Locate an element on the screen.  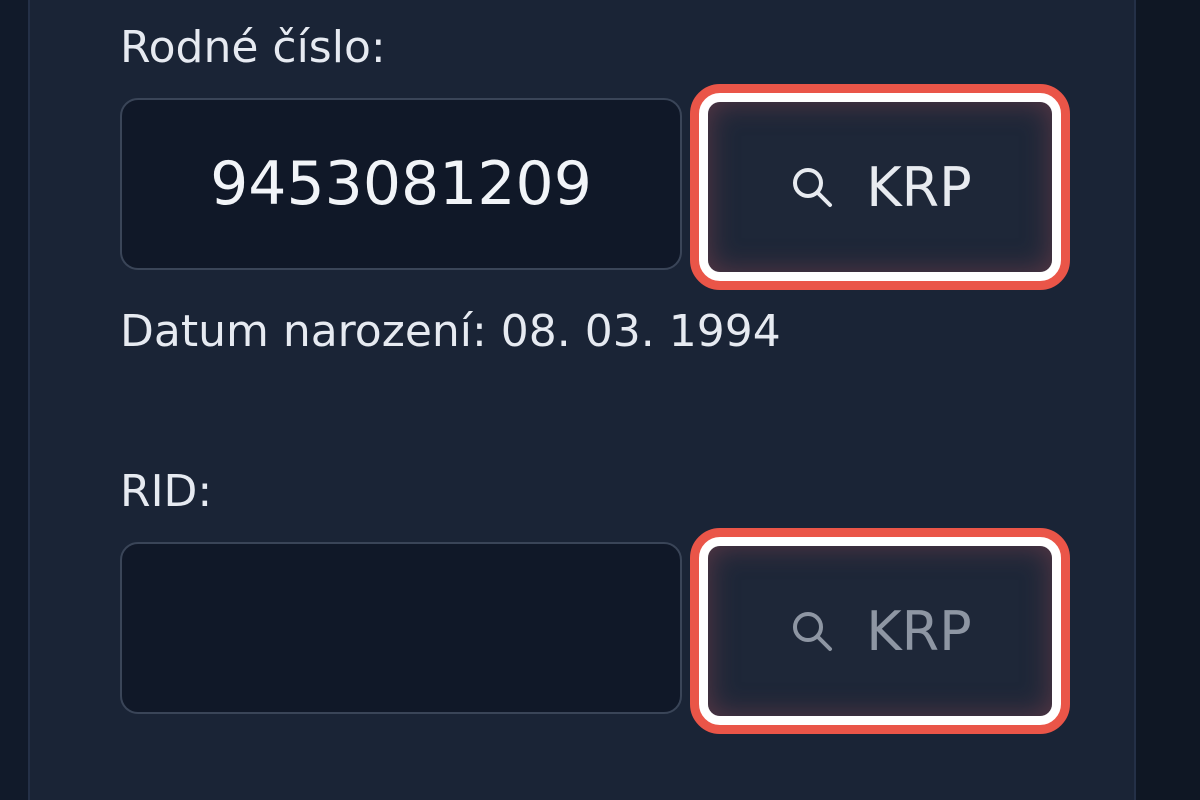
rid-krp-button: KRP is located at coordinates (880, 631).